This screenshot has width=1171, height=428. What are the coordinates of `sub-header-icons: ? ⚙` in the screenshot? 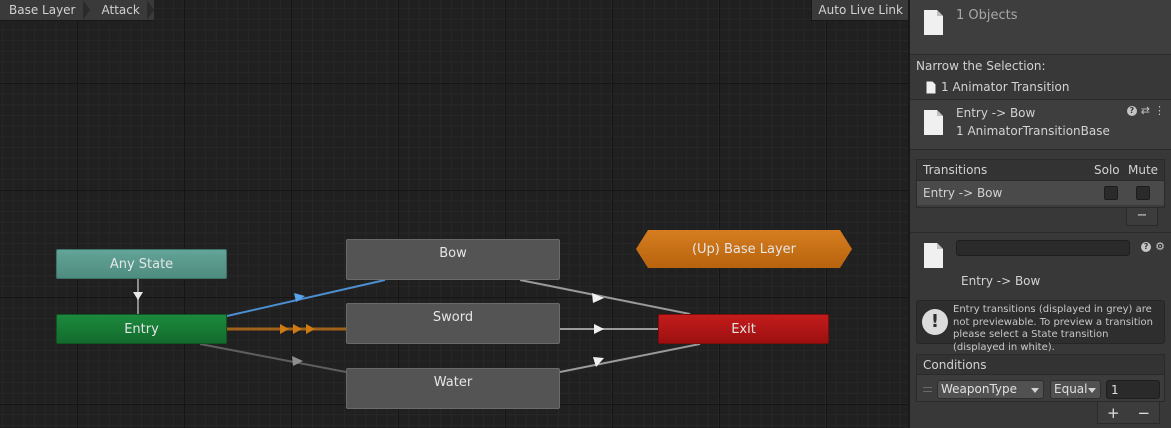 It's located at (1153, 246).